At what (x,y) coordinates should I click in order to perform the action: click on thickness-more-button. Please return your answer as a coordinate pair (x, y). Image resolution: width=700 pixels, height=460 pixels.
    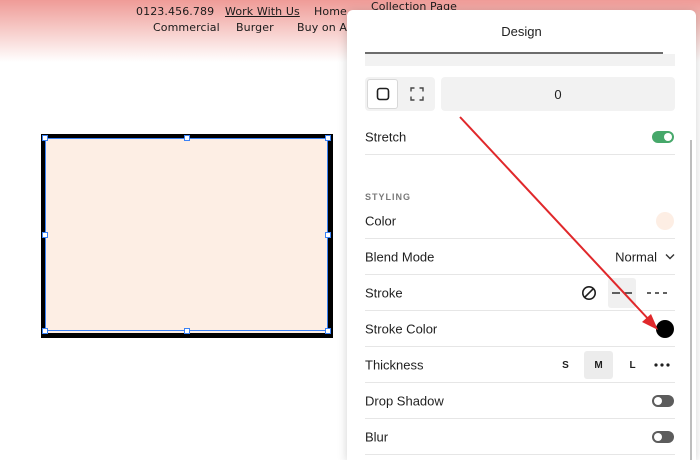
    Looking at the image, I should click on (661, 365).